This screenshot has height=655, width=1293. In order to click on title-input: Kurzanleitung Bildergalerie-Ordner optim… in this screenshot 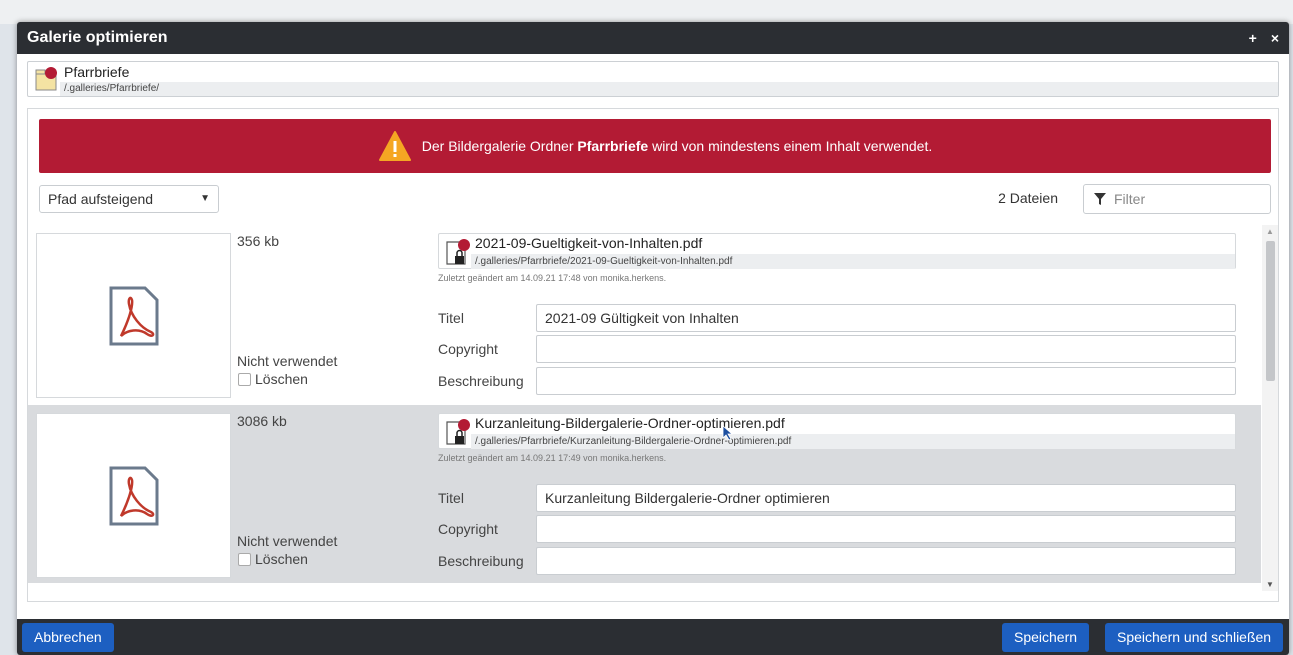, I will do `click(886, 498)`.